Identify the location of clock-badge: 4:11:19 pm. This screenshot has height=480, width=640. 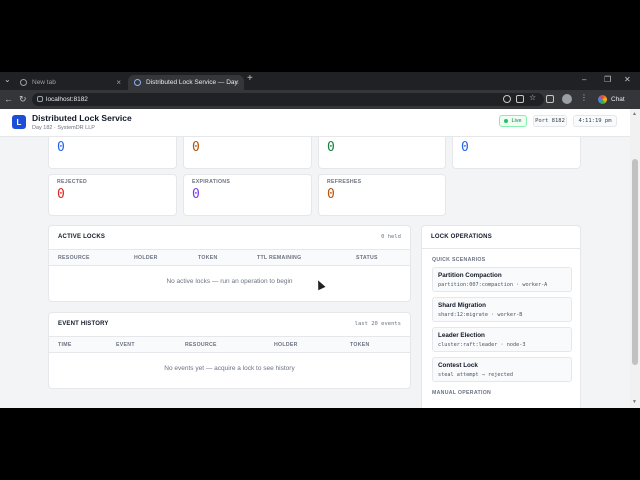
(595, 121).